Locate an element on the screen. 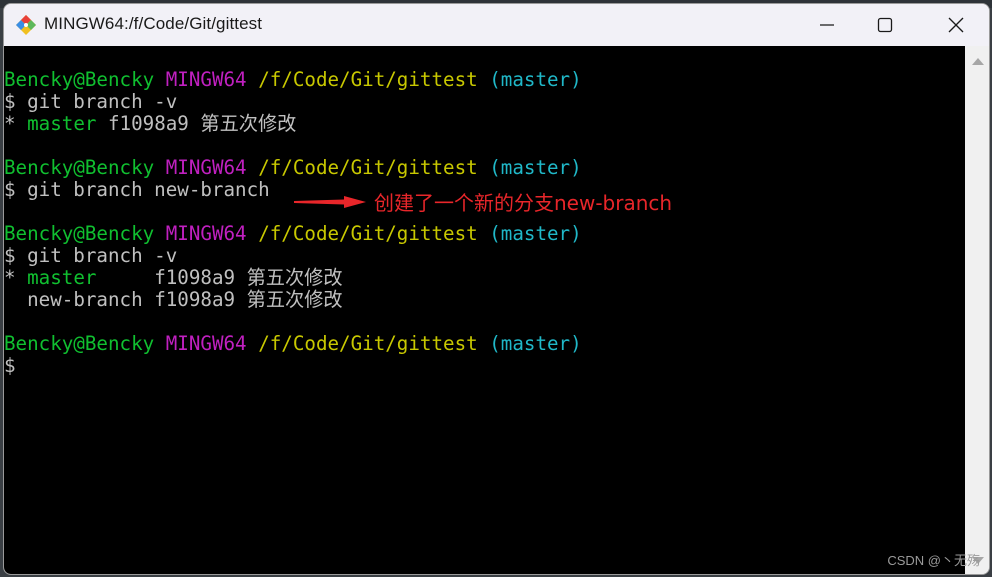 The image size is (992, 577). window-title: MINGW64:/f/Code/Git/gittest is located at coordinates (153, 23).